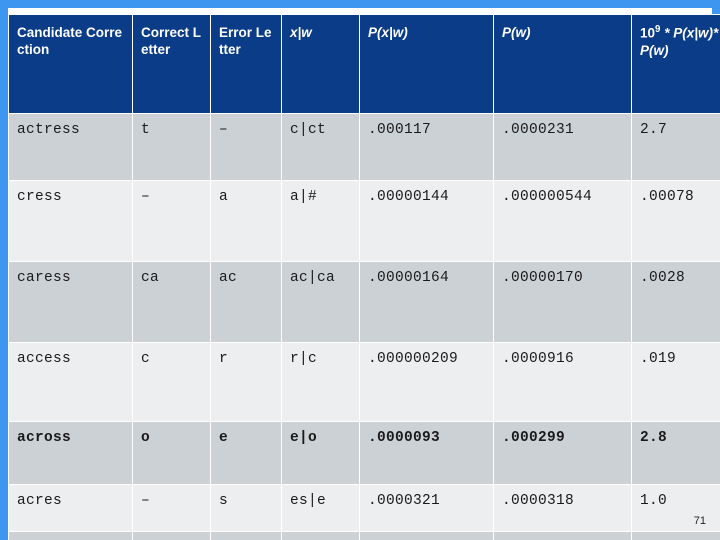 The width and height of the screenshot is (720, 540). What do you see at coordinates (426, 221) in the screenshot?
I see `cell-p-x-given-w: .00000144` at bounding box center [426, 221].